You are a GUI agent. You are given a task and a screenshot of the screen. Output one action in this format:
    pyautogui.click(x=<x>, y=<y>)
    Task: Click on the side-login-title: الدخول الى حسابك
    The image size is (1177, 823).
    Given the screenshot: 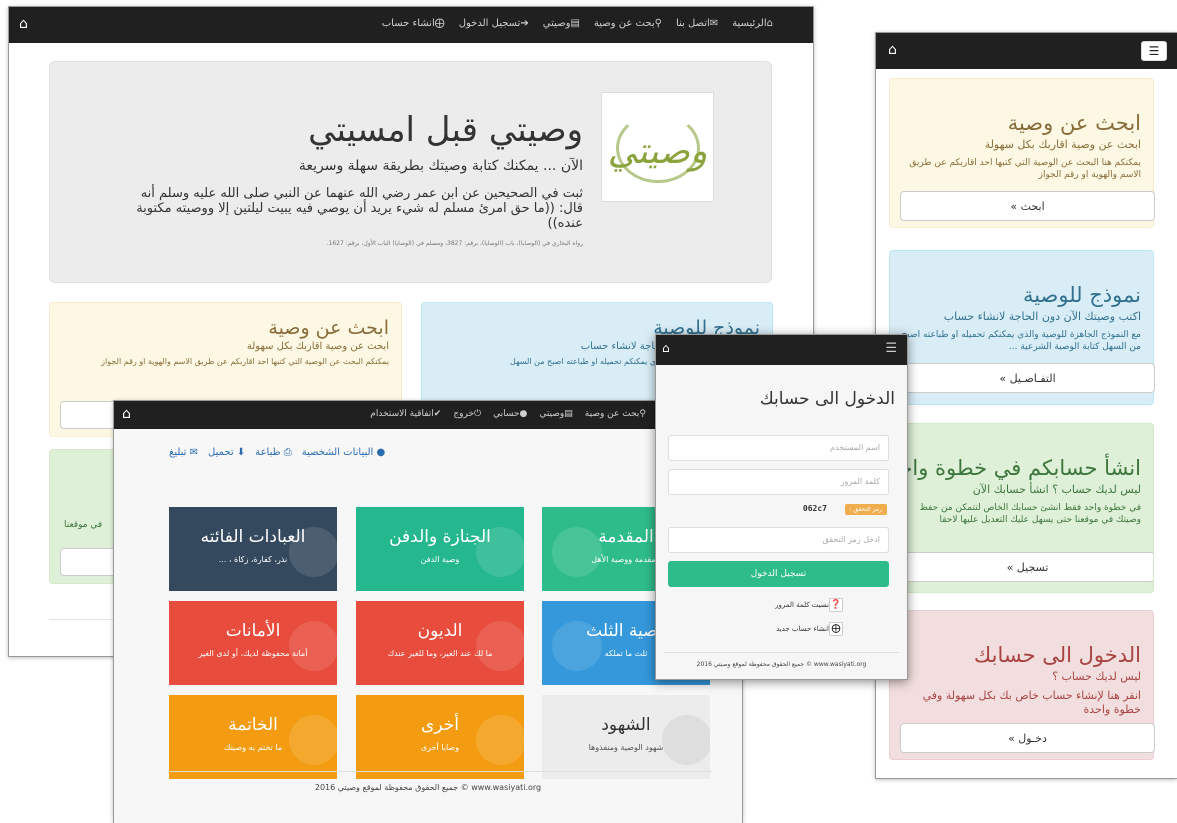 What is the action you would take?
    pyautogui.click(x=1057, y=655)
    